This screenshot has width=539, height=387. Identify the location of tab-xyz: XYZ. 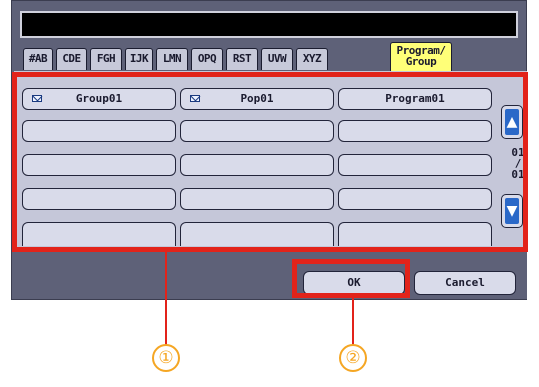
(312, 59).